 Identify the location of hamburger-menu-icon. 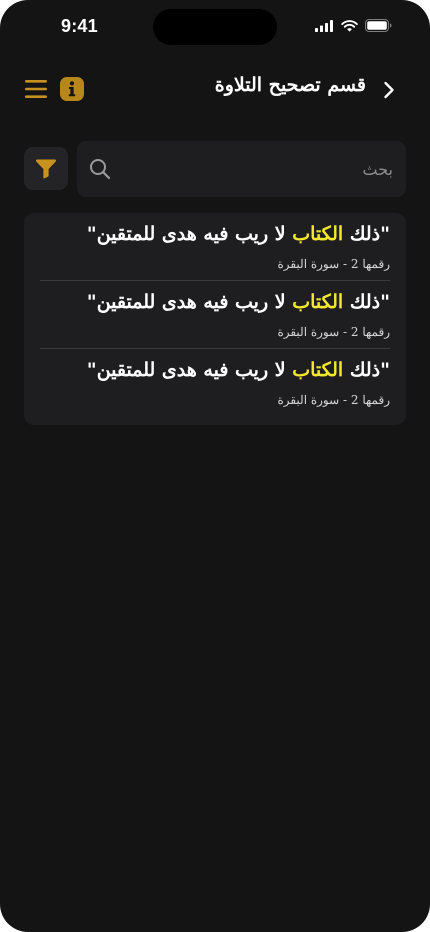
(36, 89).